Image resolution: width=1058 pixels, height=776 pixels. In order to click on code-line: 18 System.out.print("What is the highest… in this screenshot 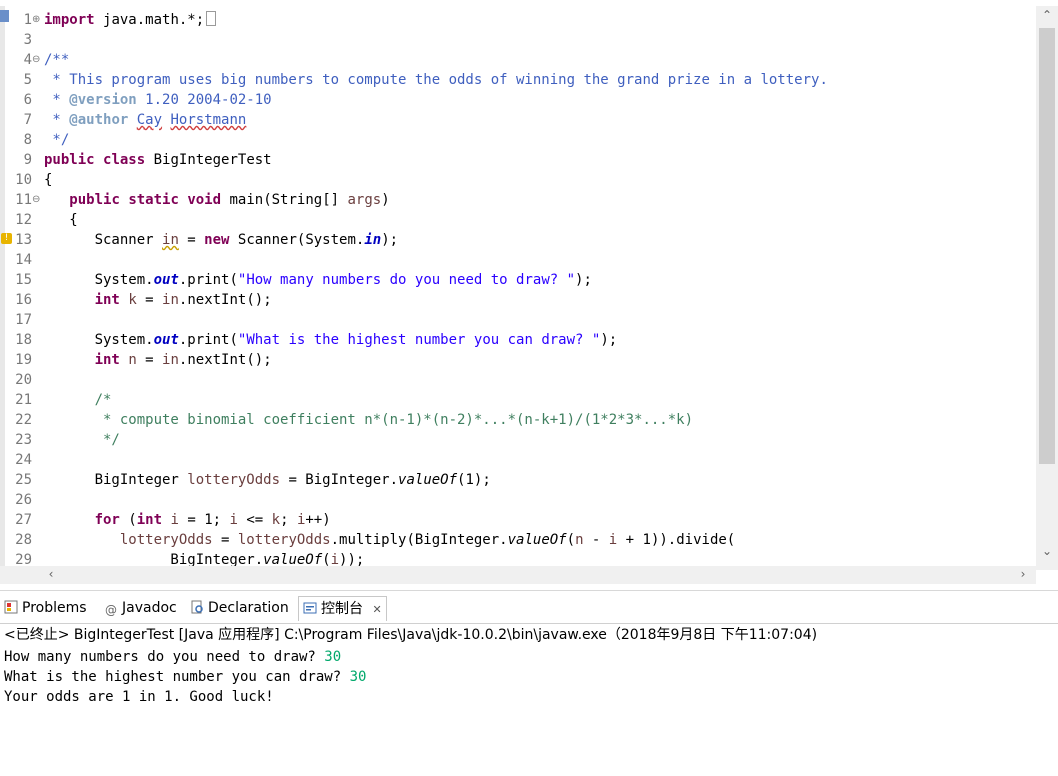, I will do `click(518, 340)`.